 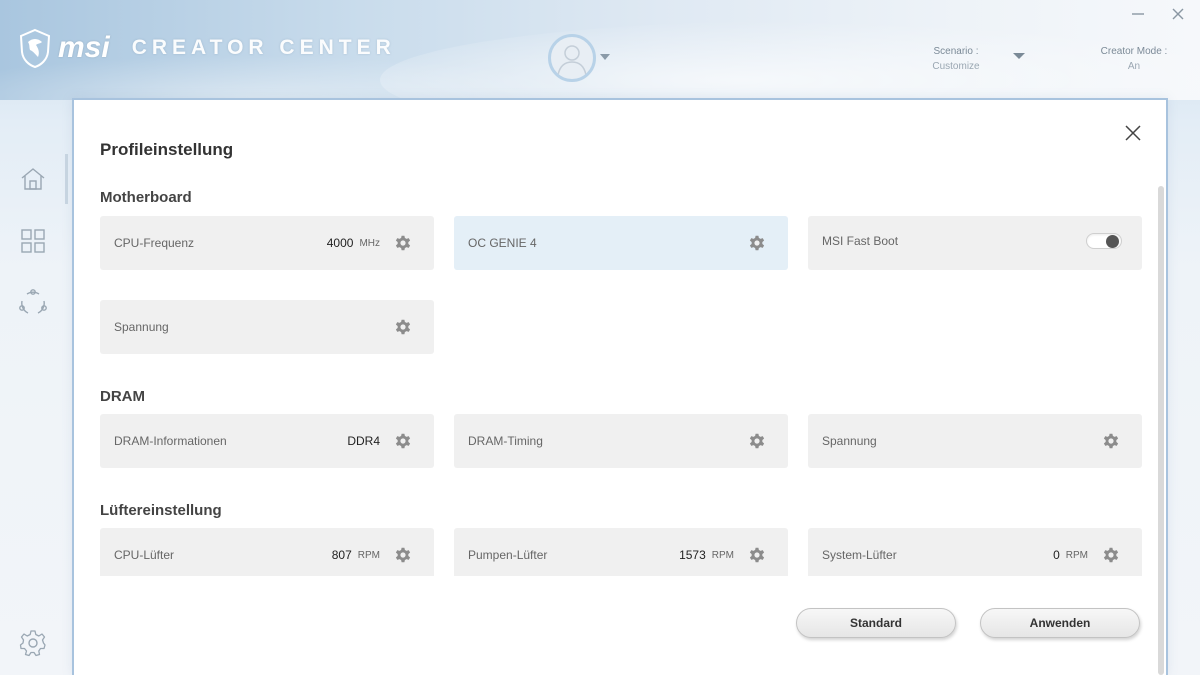 I want to click on system-fan-value: 0, so click(x=1056, y=555).